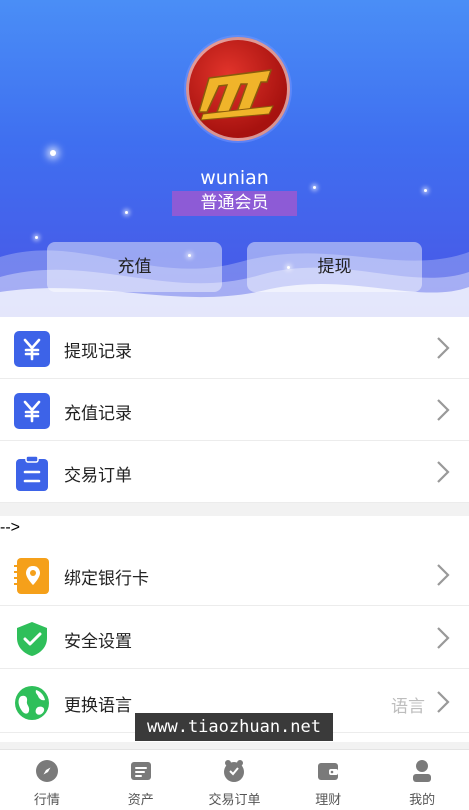 The image size is (469, 810). What do you see at coordinates (234, 575) in the screenshot?
I see `menu-item-bind-bank-card: 绑定银行卡` at bounding box center [234, 575].